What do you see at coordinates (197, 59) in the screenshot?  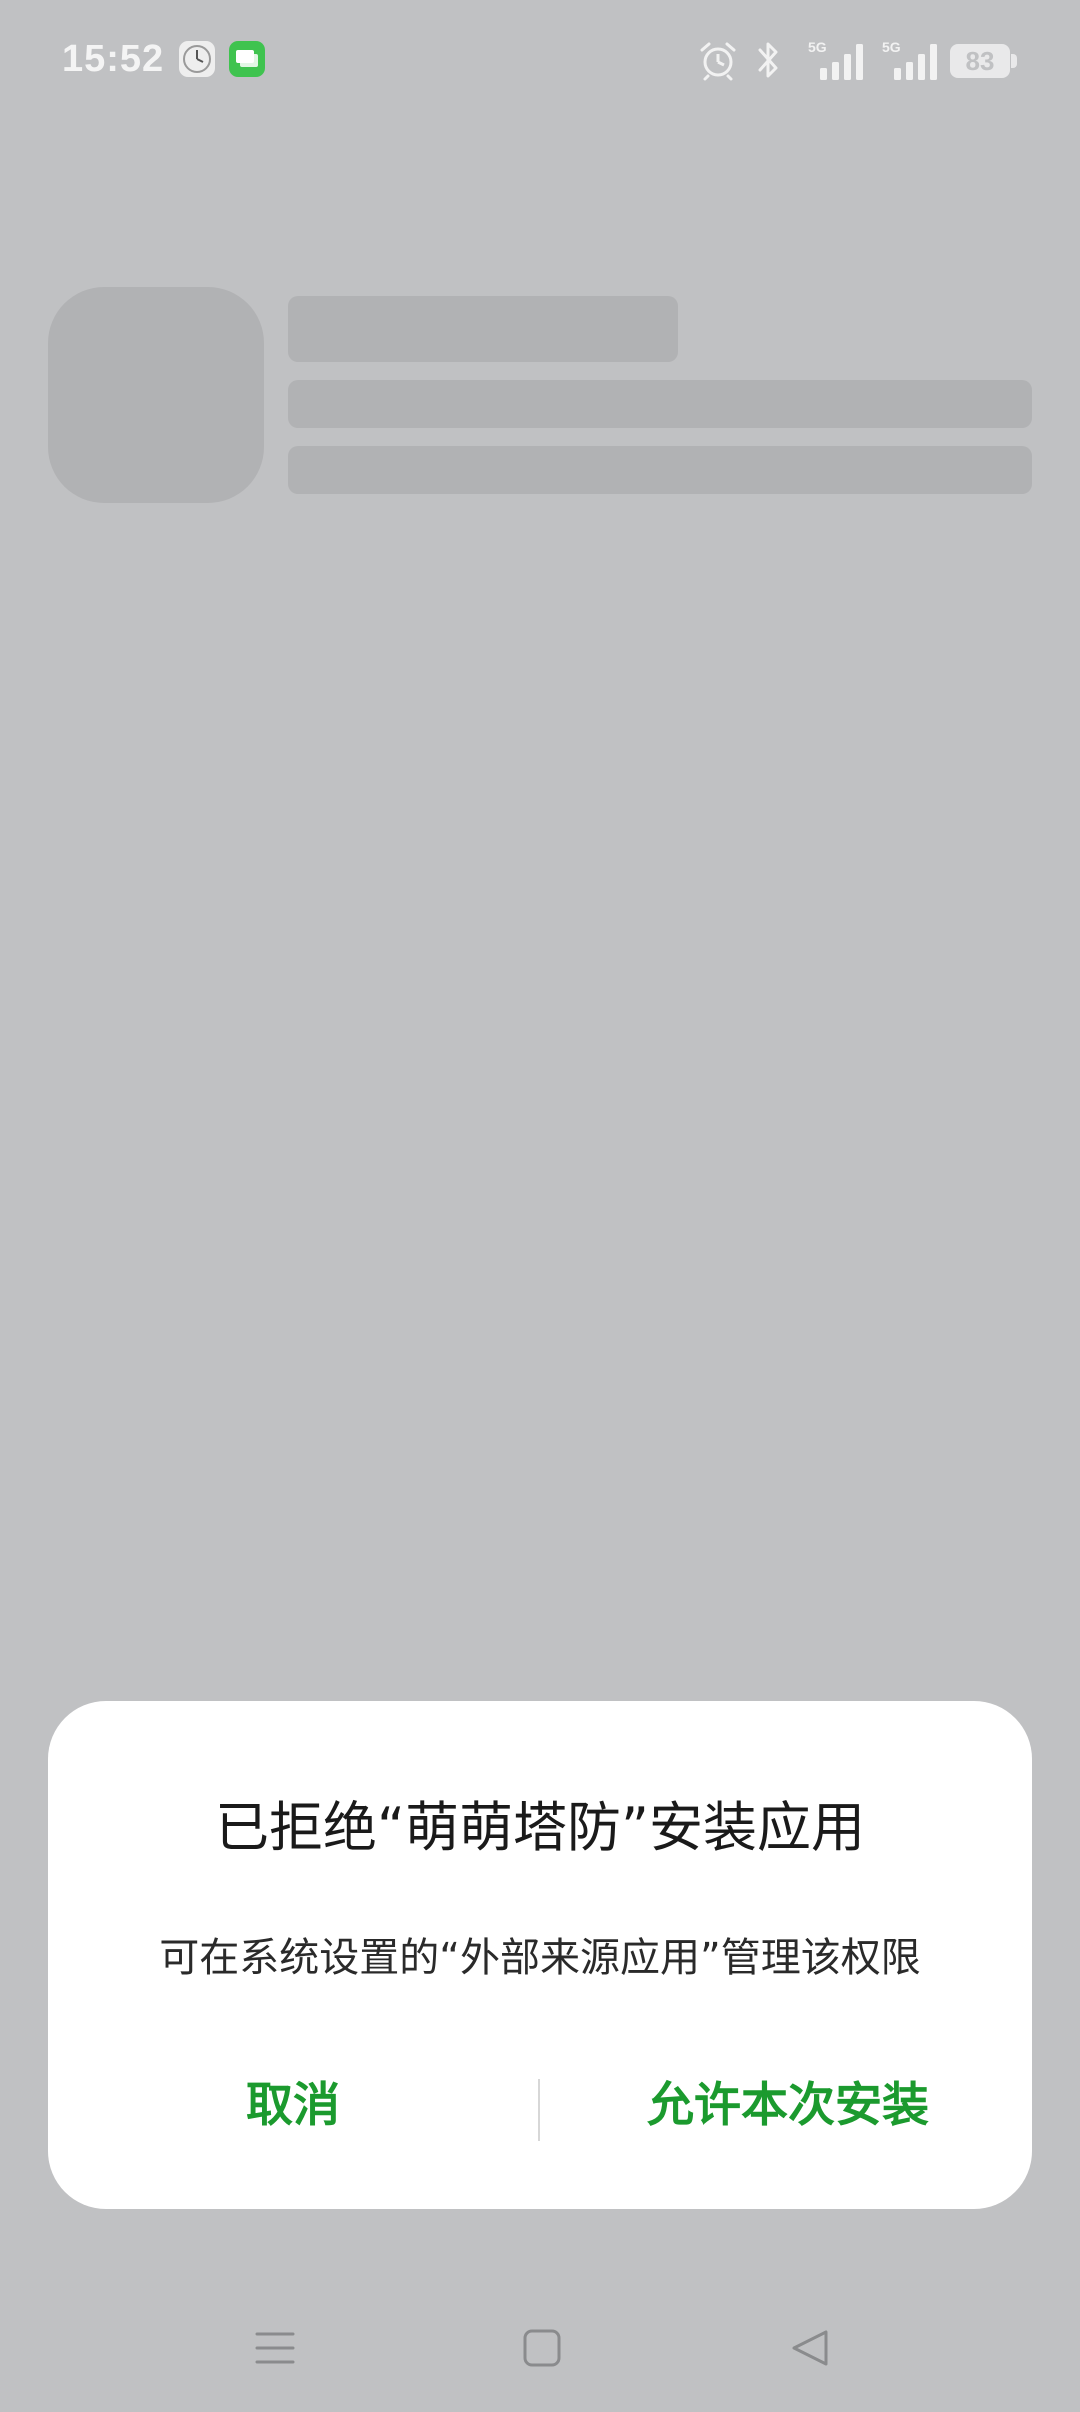 I see `clock-app-icon` at bounding box center [197, 59].